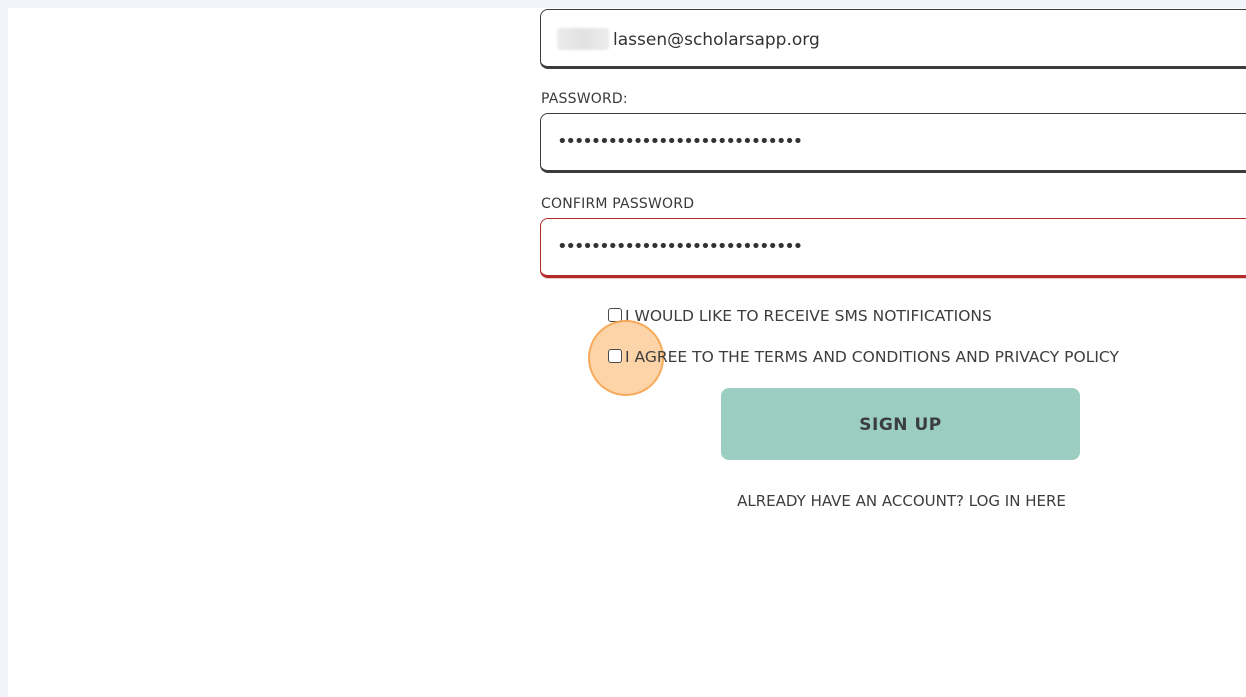 The image size is (1246, 697). I want to click on sign-up-button: SIGN UP, so click(900, 424).